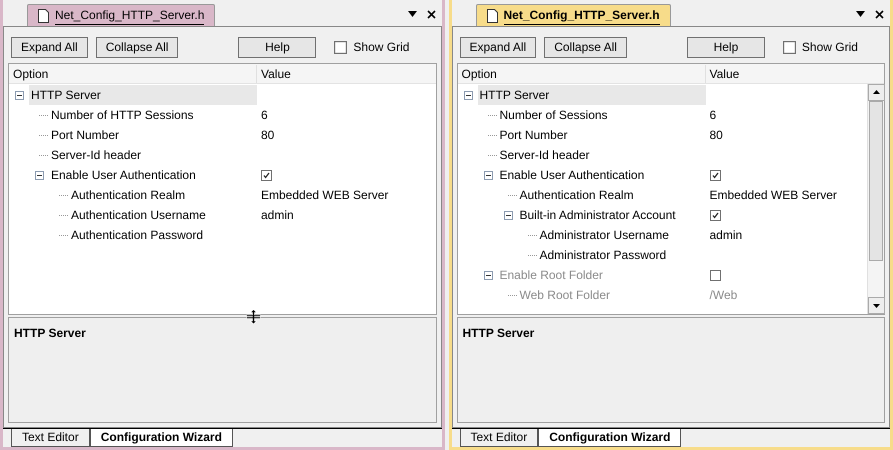 The image size is (893, 450). I want to click on option-label: Built-in Administrator Account, so click(598, 215).